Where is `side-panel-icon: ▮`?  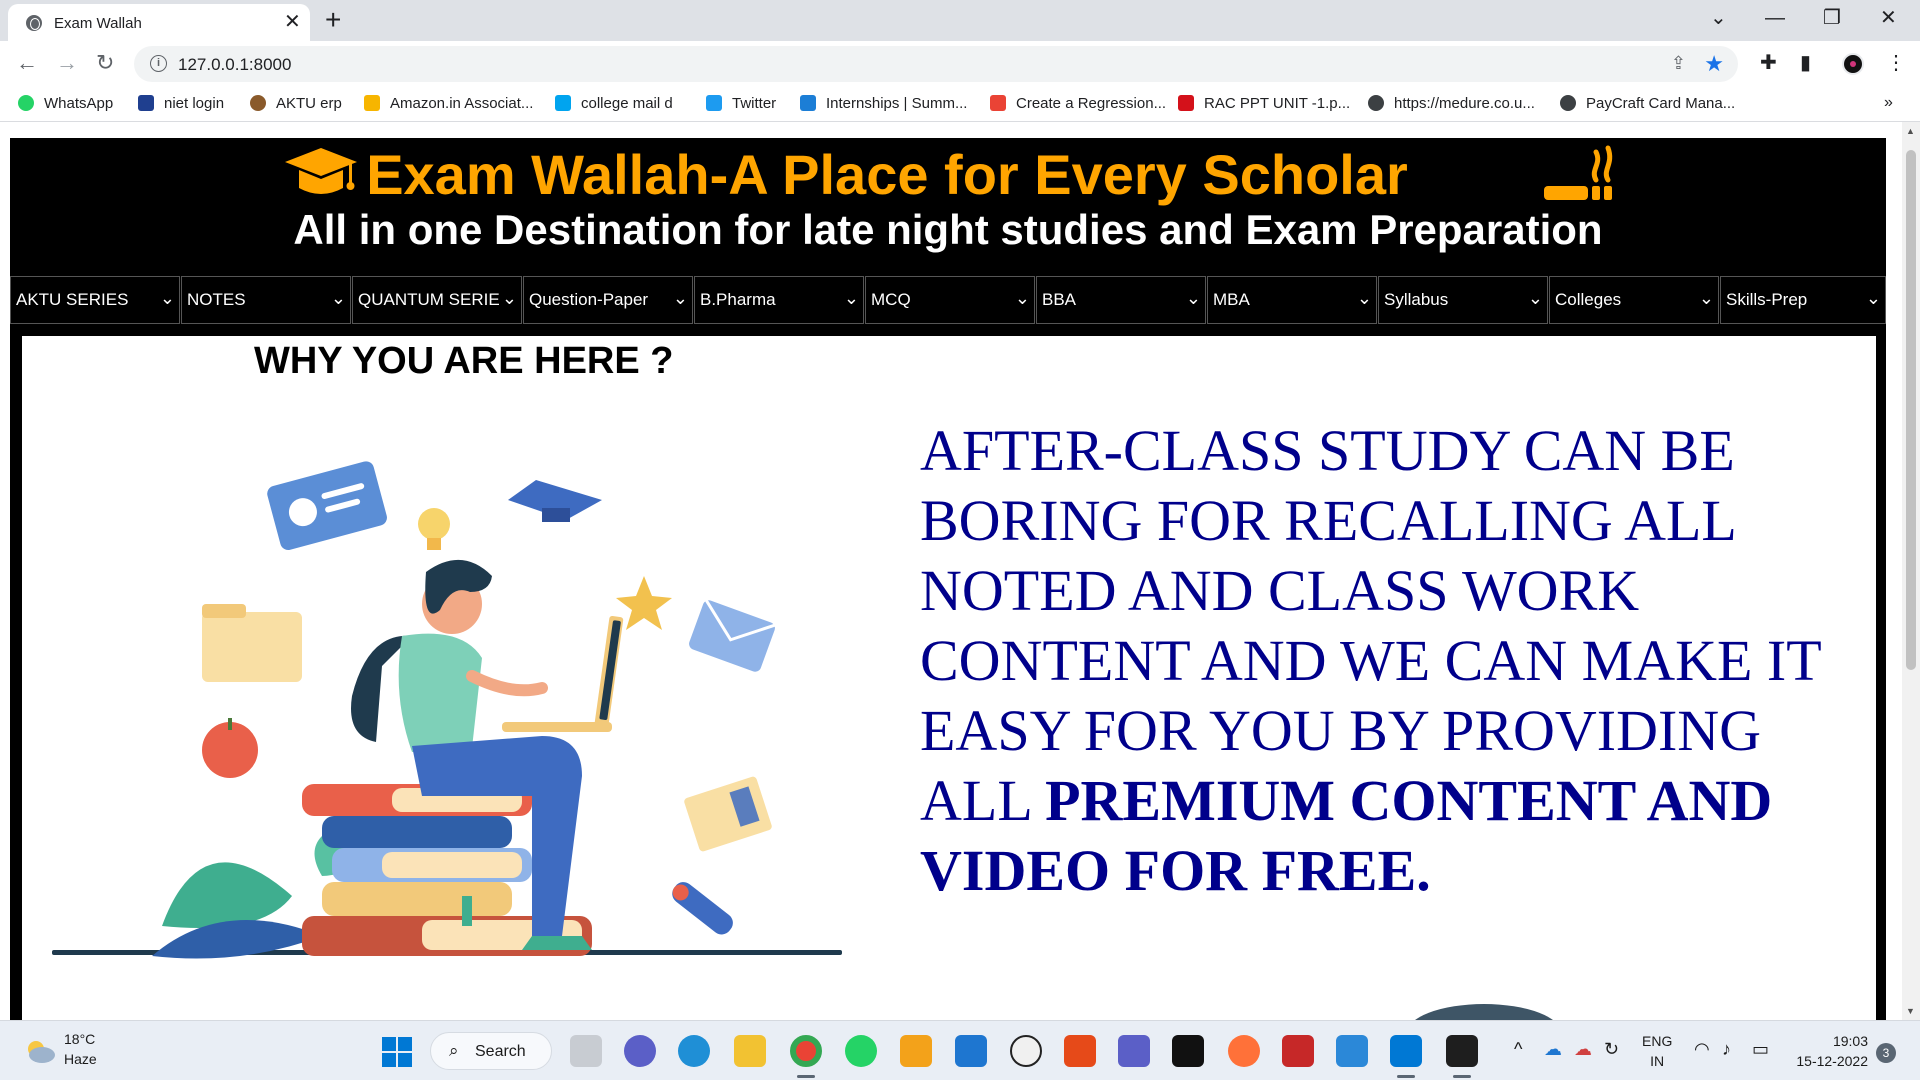 side-panel-icon: ▮ is located at coordinates (1805, 63).